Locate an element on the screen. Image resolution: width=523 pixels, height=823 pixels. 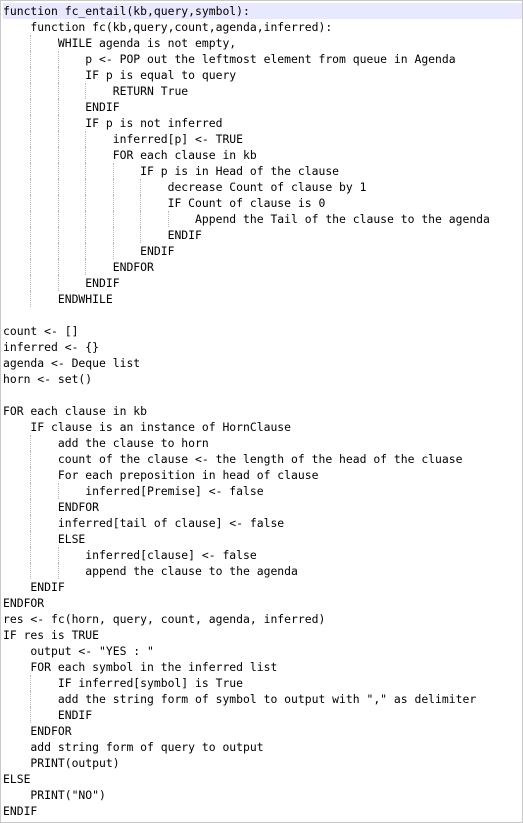
code-line: PRINT("NO") is located at coordinates (262, 795).